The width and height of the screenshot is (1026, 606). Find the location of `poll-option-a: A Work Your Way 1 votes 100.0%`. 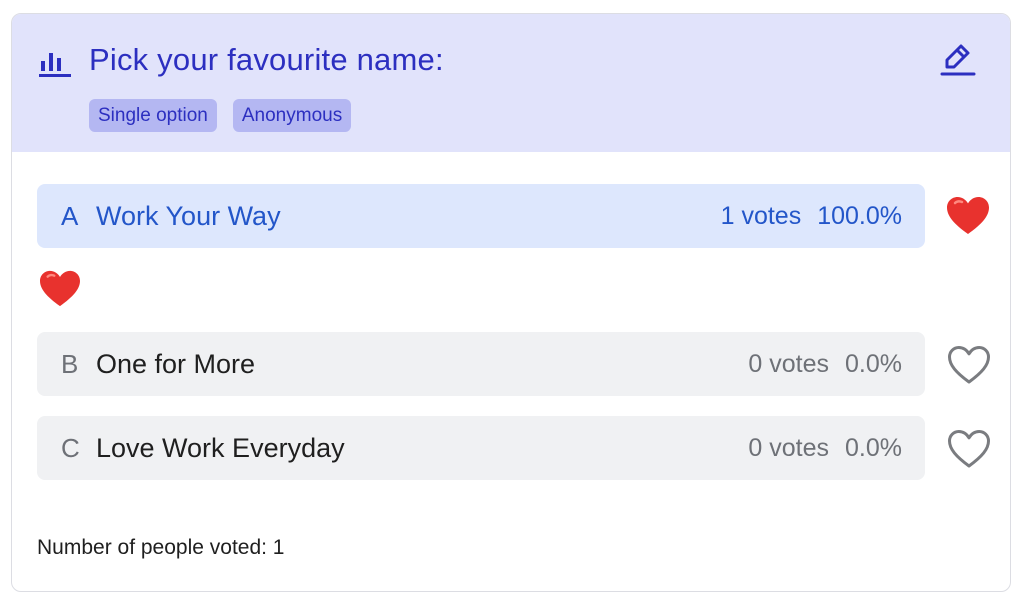

poll-option-a: A Work Your Way 1 votes 100.0% is located at coordinates (481, 216).